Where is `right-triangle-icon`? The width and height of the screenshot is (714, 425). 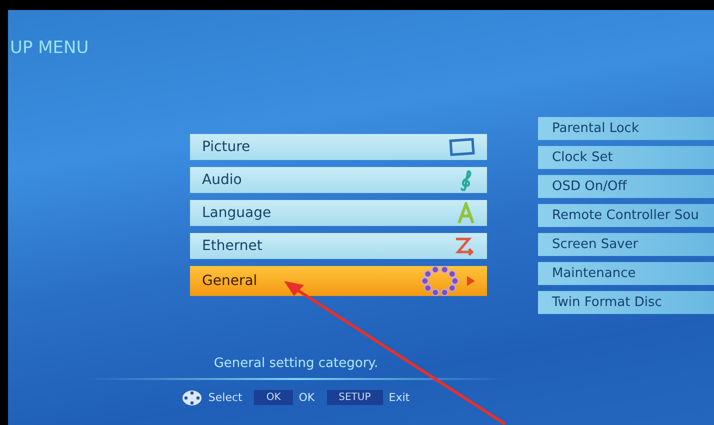 right-triangle-icon is located at coordinates (471, 281).